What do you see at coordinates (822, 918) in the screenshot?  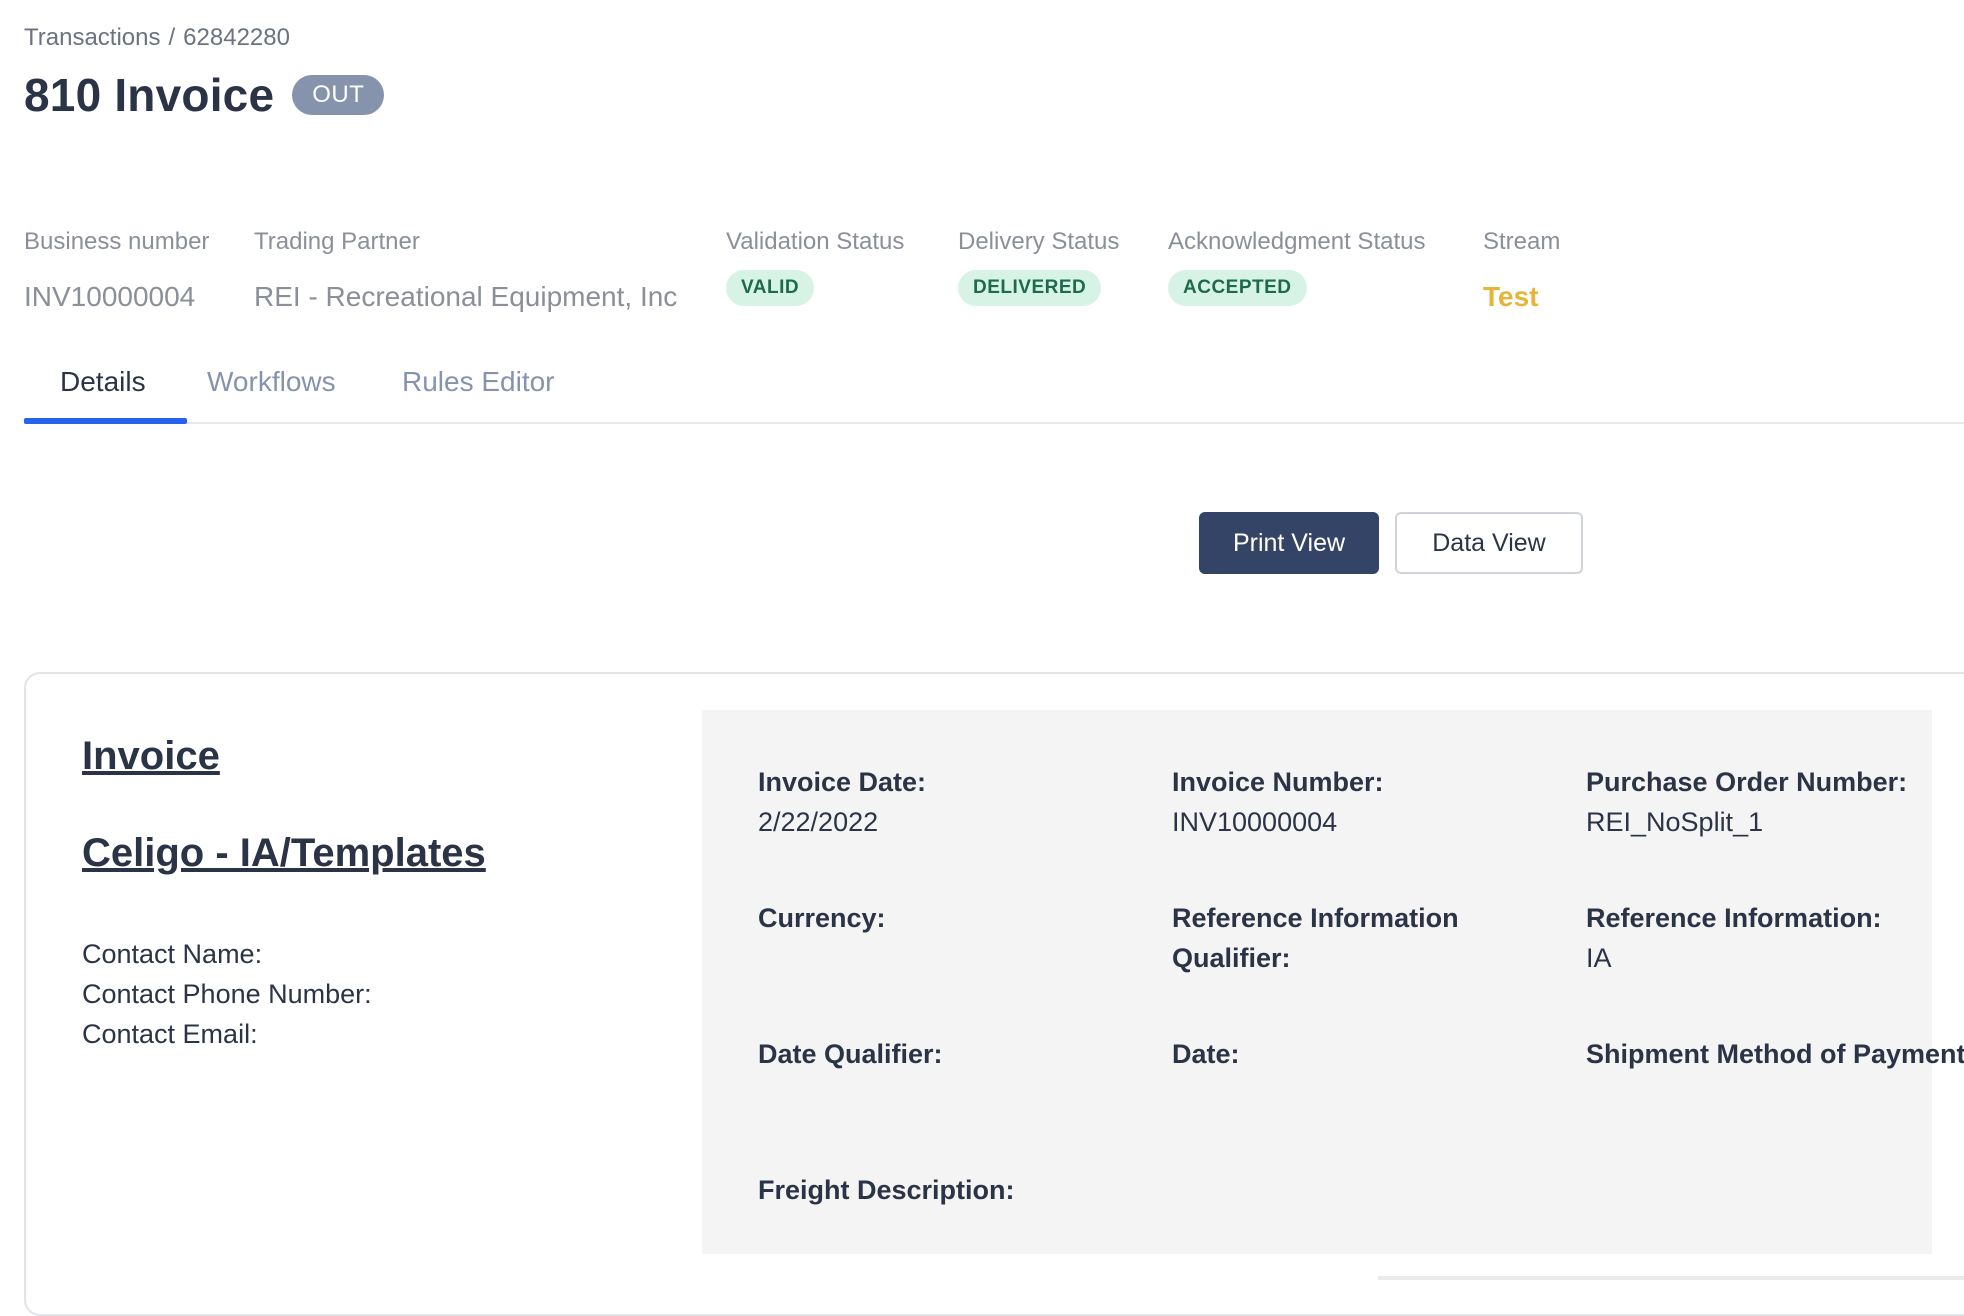 I see `currency-label: Currency:` at bounding box center [822, 918].